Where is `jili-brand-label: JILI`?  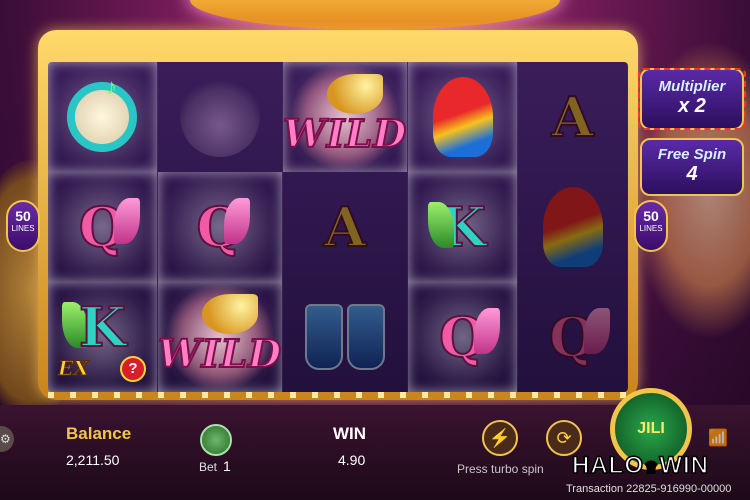
jili-brand-label: JILI is located at coordinates (651, 428).